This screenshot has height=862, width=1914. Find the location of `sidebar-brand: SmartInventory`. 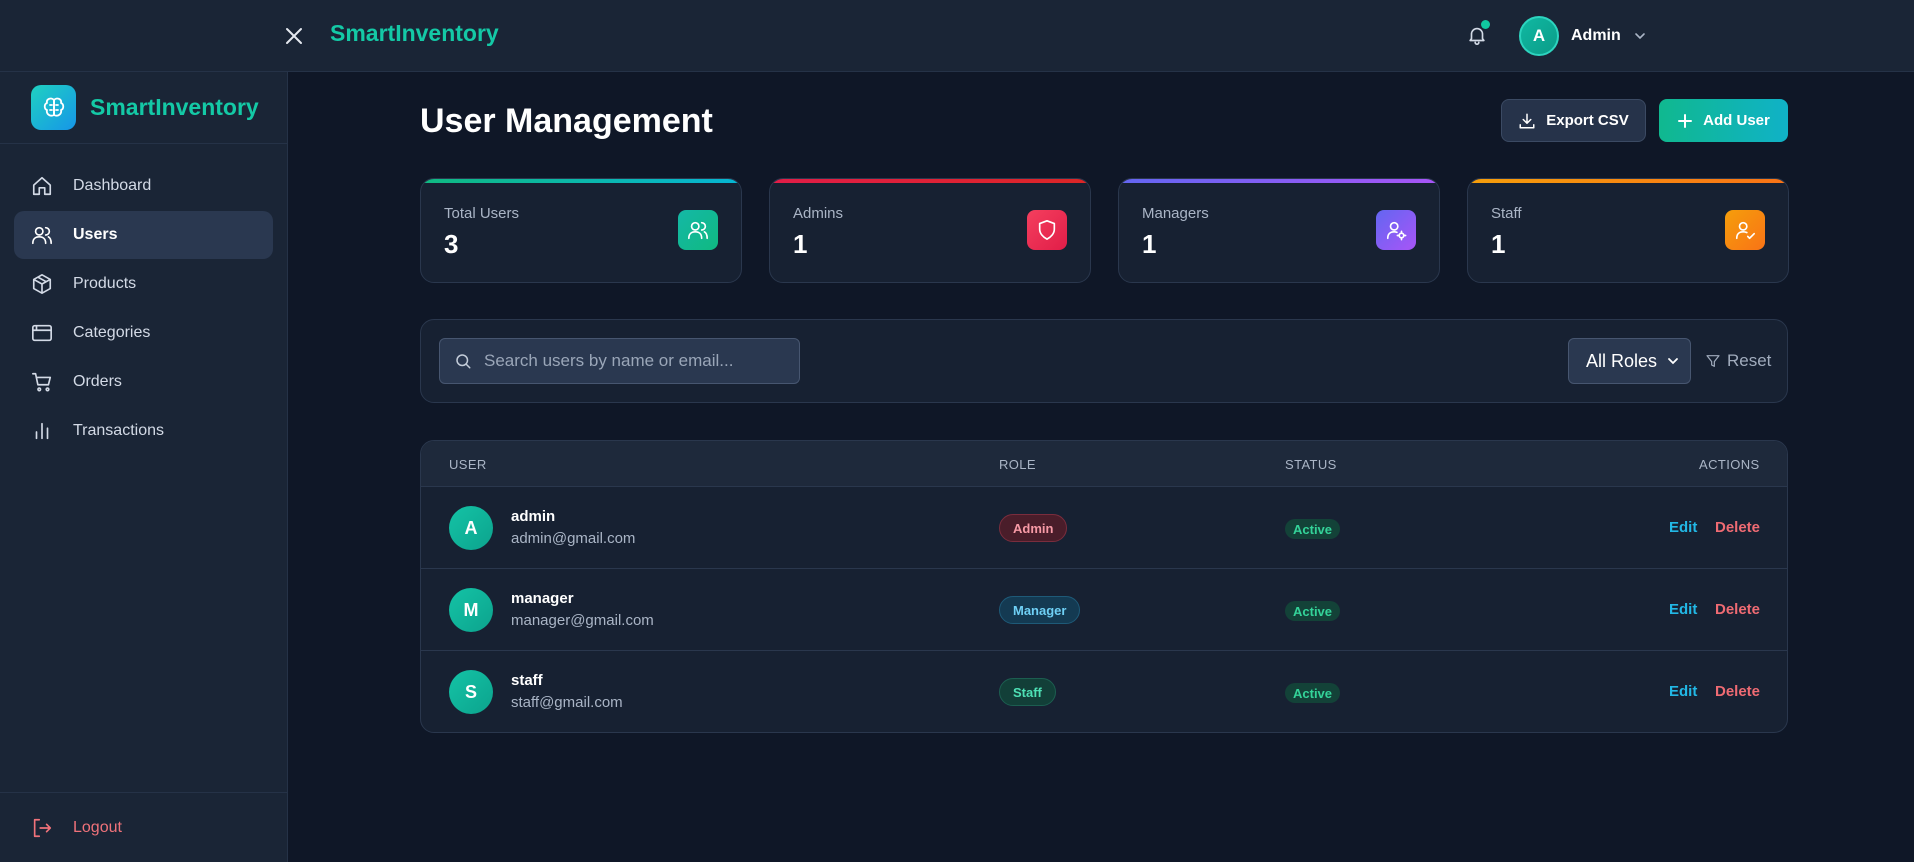

sidebar-brand: SmartInventory is located at coordinates (143, 108).